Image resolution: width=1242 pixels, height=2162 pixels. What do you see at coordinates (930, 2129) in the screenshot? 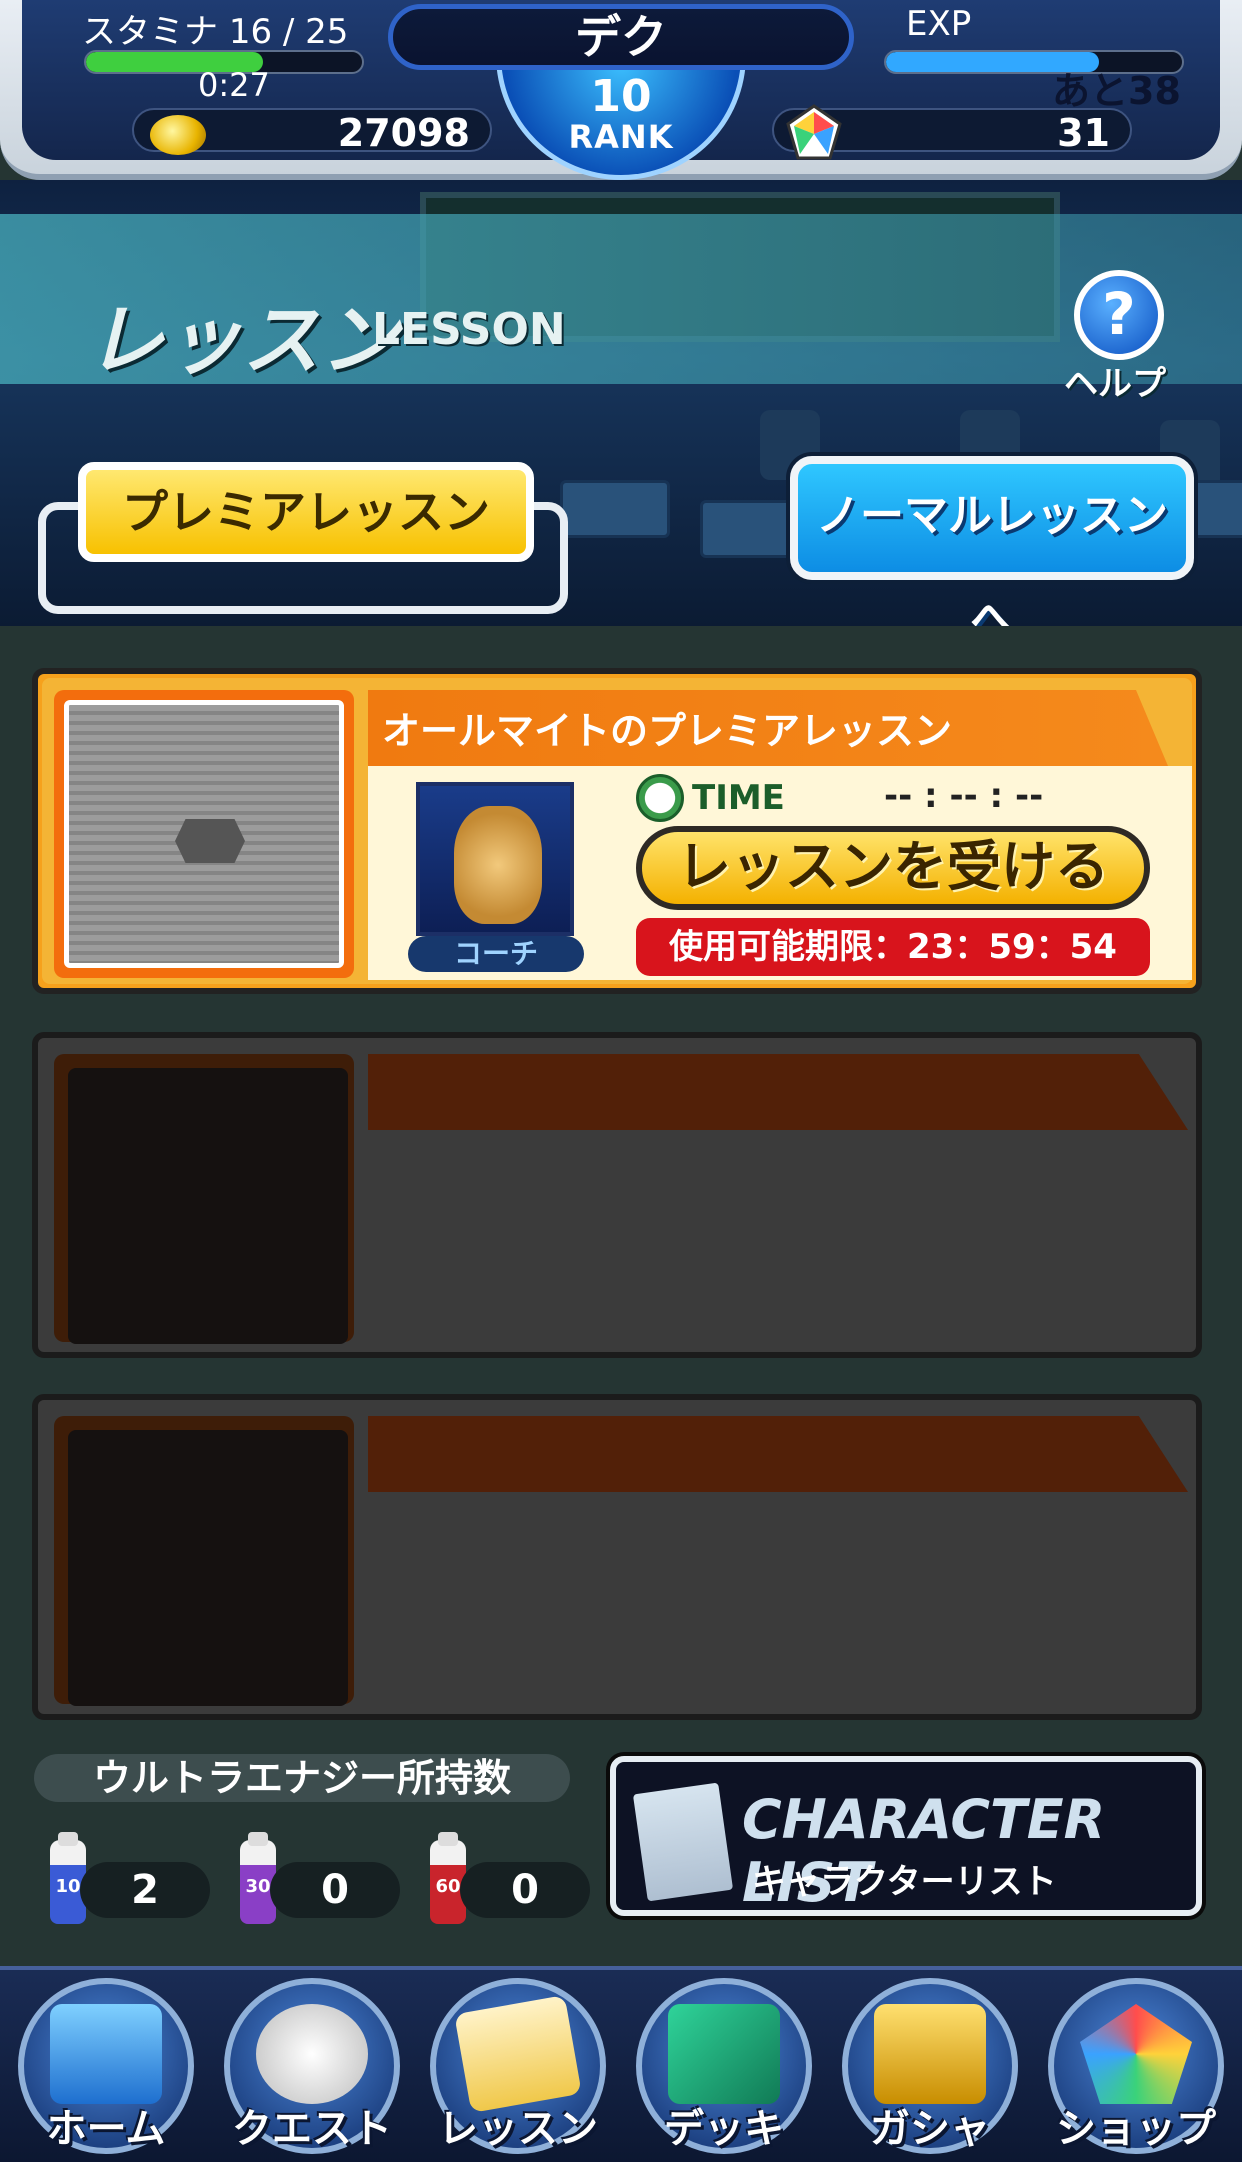
I see `nav-label: ガシャ` at bounding box center [930, 2129].